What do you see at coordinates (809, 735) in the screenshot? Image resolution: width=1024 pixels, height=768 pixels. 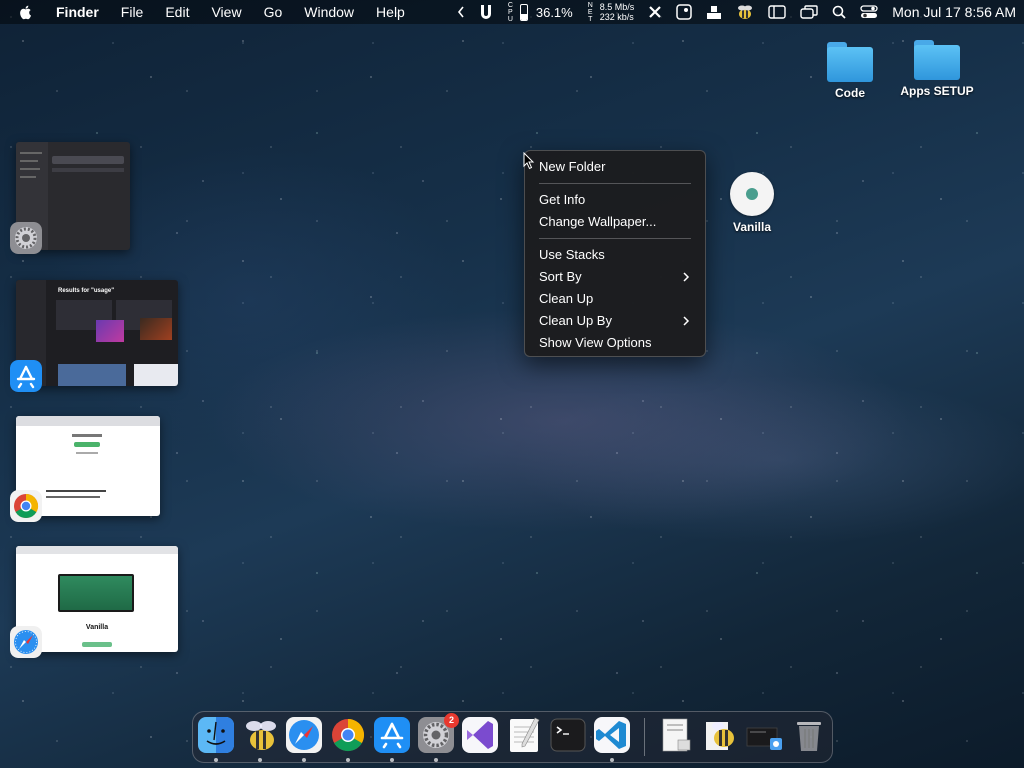 I see `trash-icon` at bounding box center [809, 735].